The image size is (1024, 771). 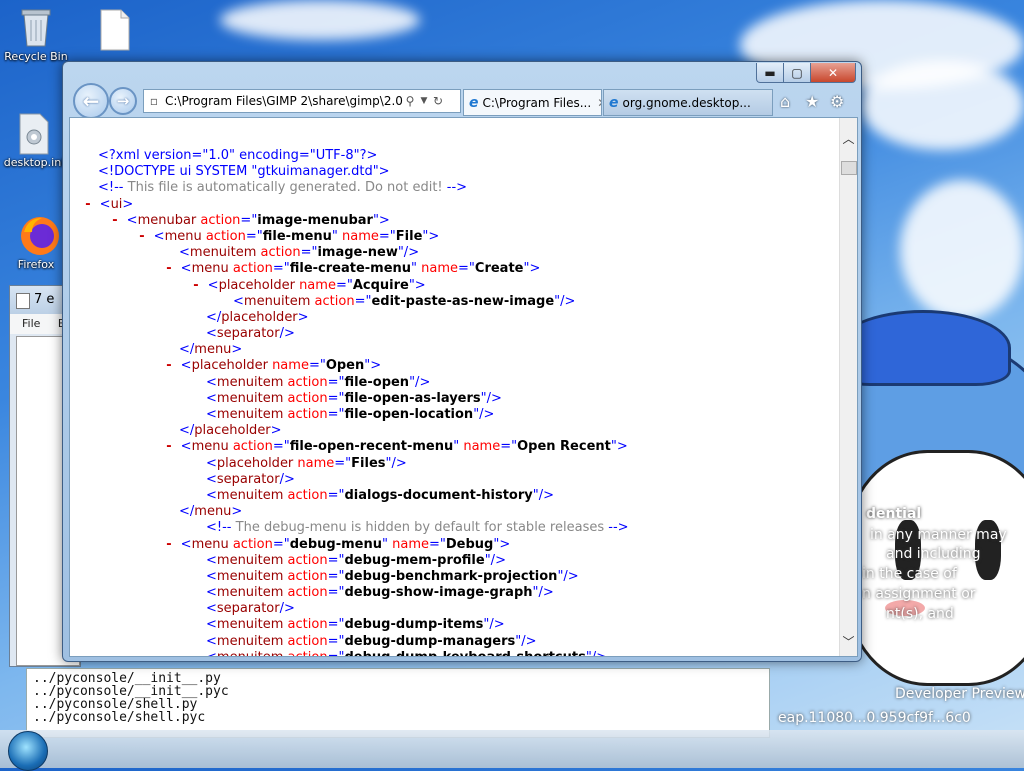 I want to click on back-button: ←, so click(x=91, y=101).